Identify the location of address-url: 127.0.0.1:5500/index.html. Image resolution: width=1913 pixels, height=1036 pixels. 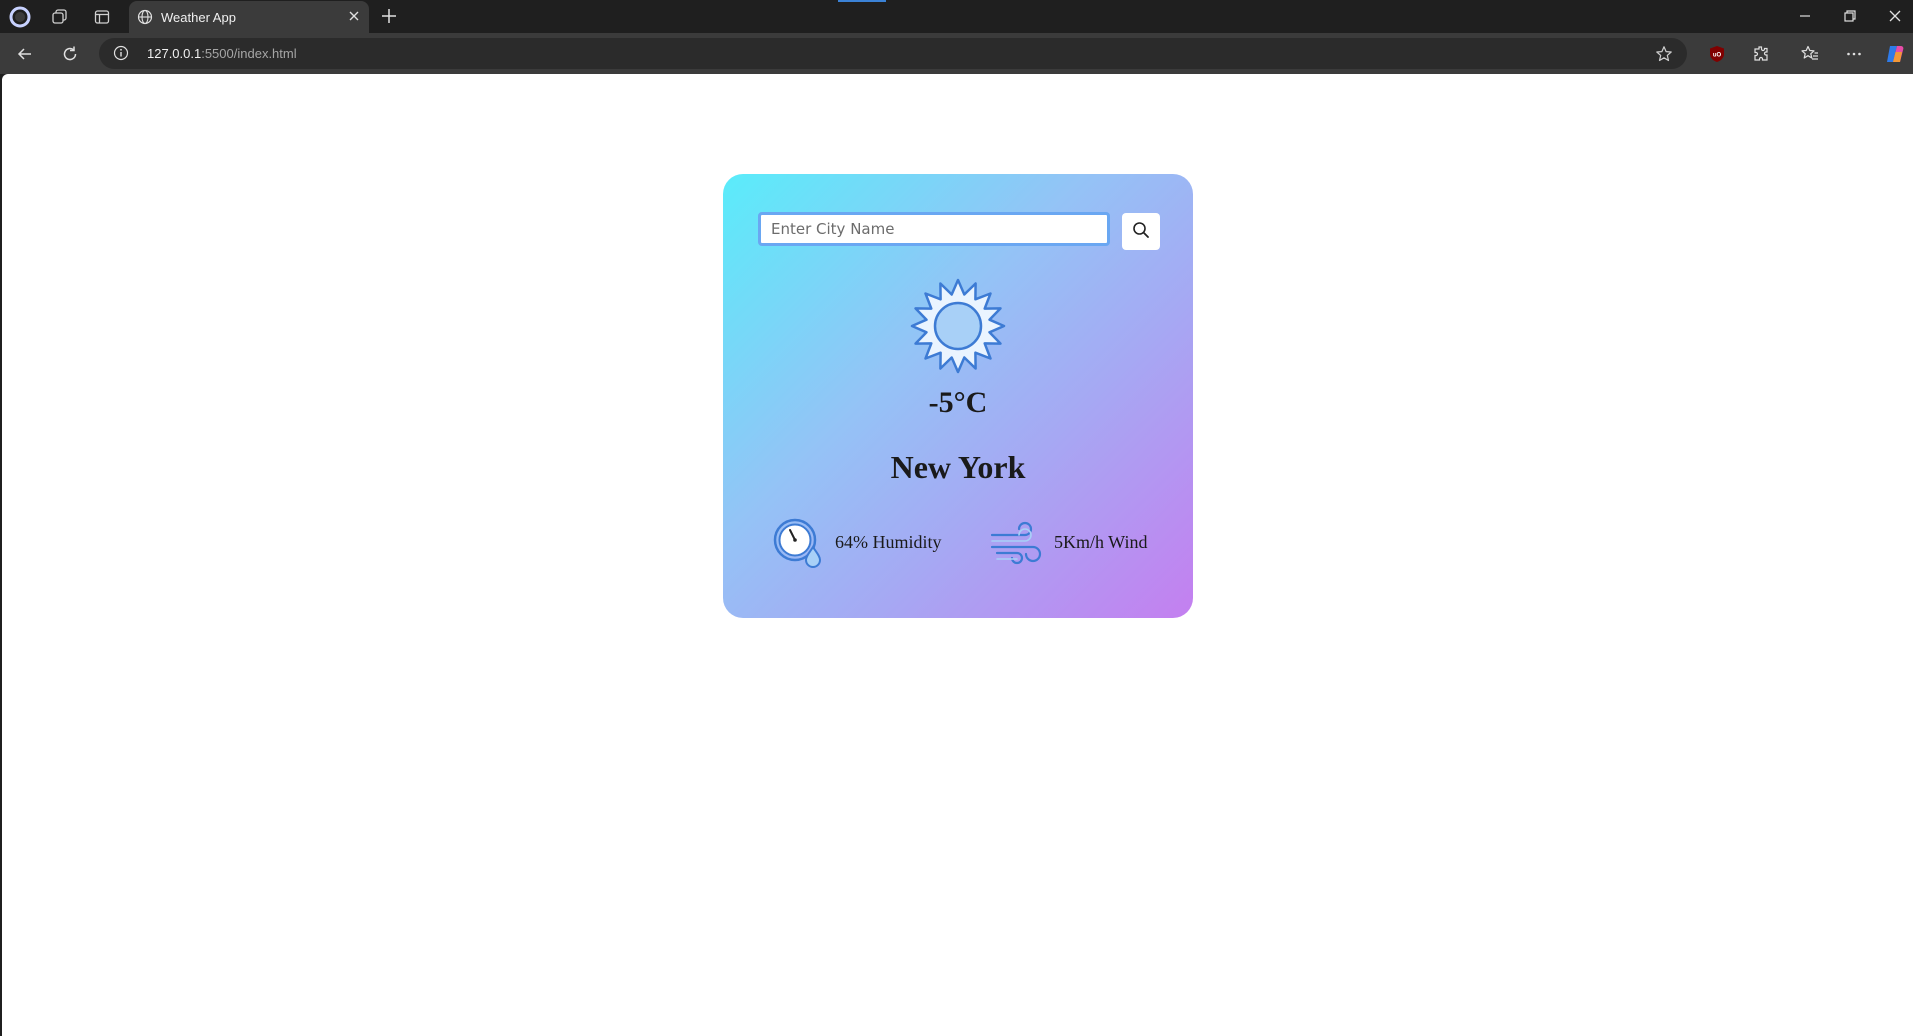
(222, 53).